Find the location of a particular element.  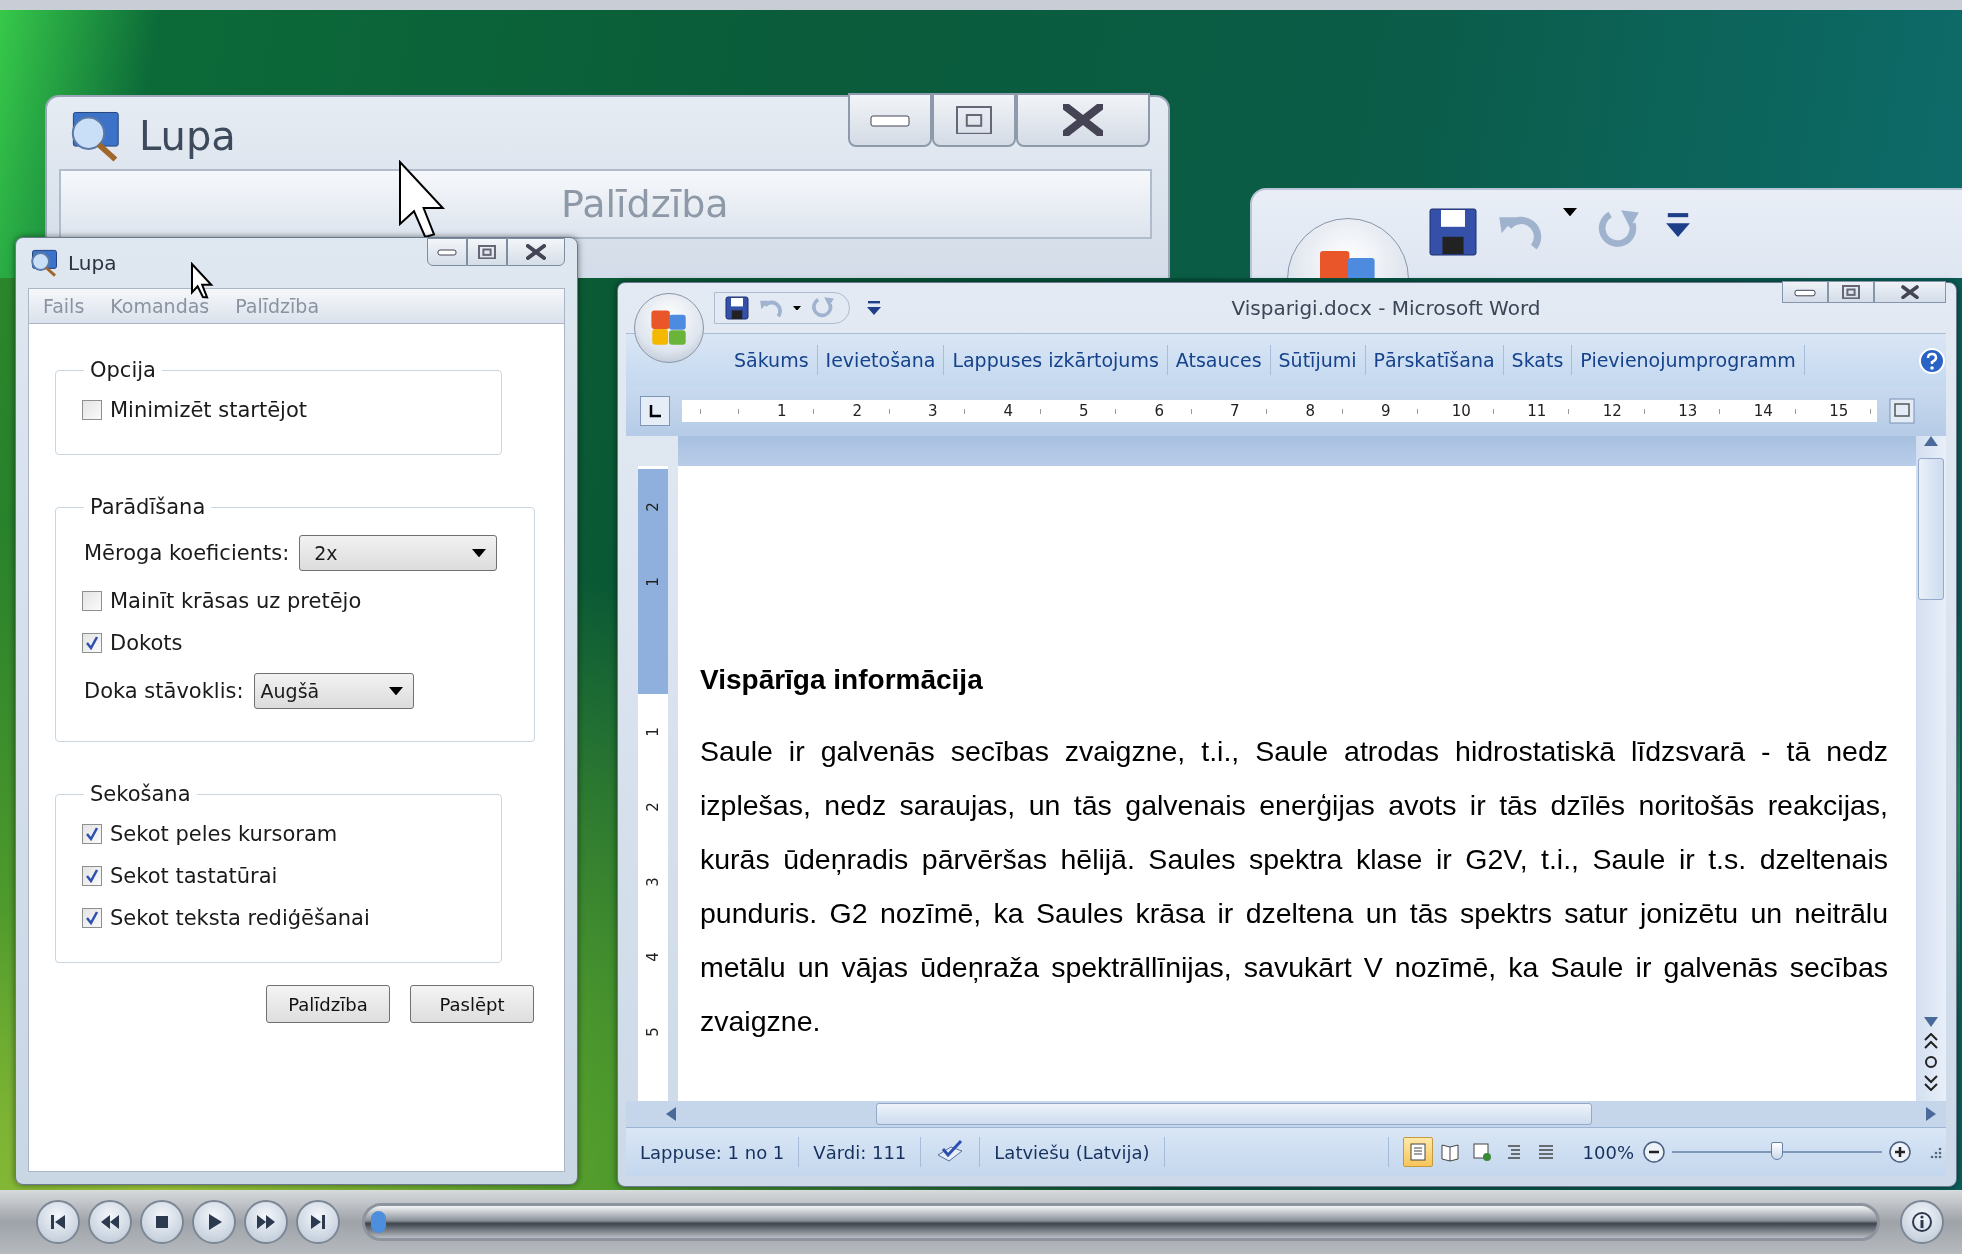

tab-stop-icon is located at coordinates (655, 411).